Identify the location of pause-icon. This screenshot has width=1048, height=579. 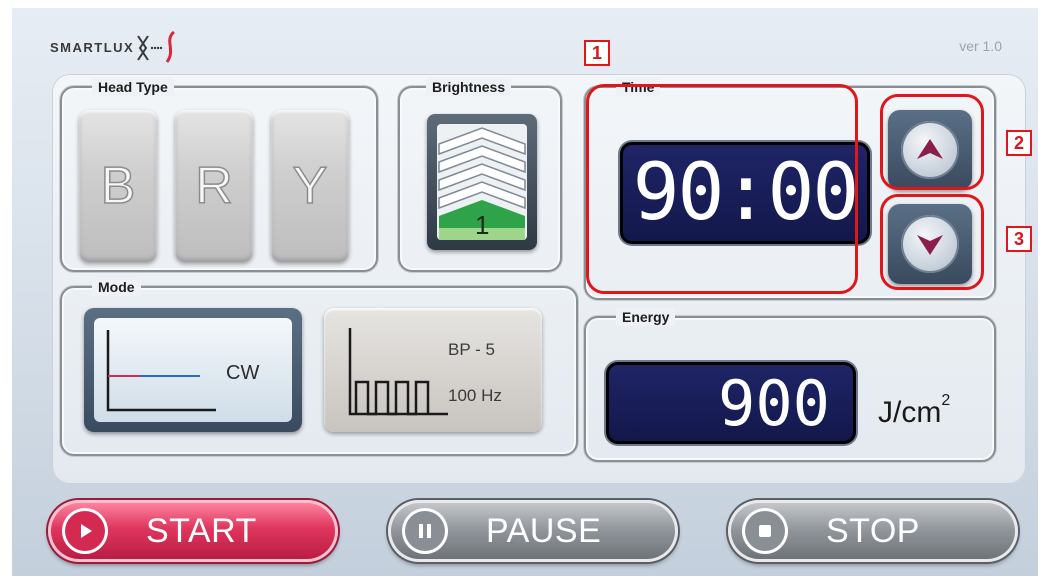
(425, 531).